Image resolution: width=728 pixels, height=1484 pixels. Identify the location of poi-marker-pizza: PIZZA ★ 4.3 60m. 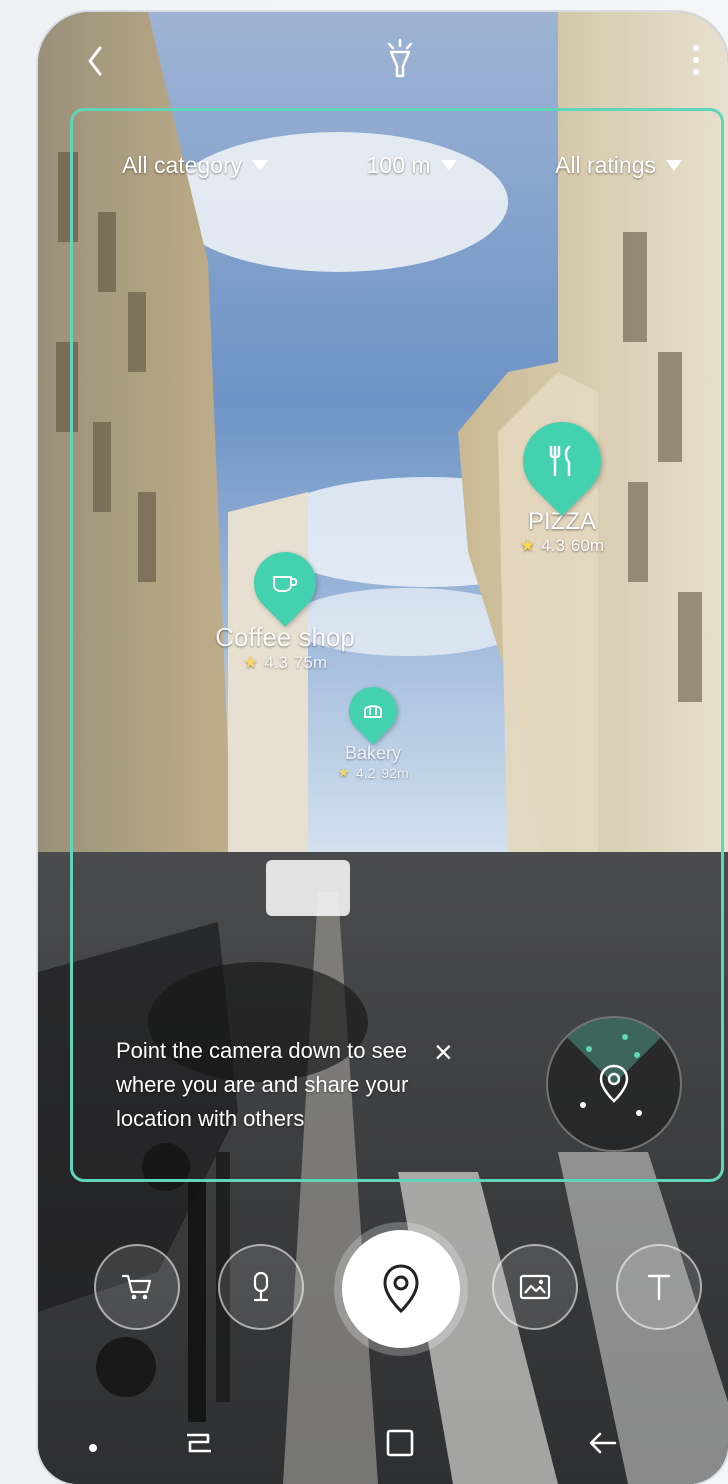
(562, 480).